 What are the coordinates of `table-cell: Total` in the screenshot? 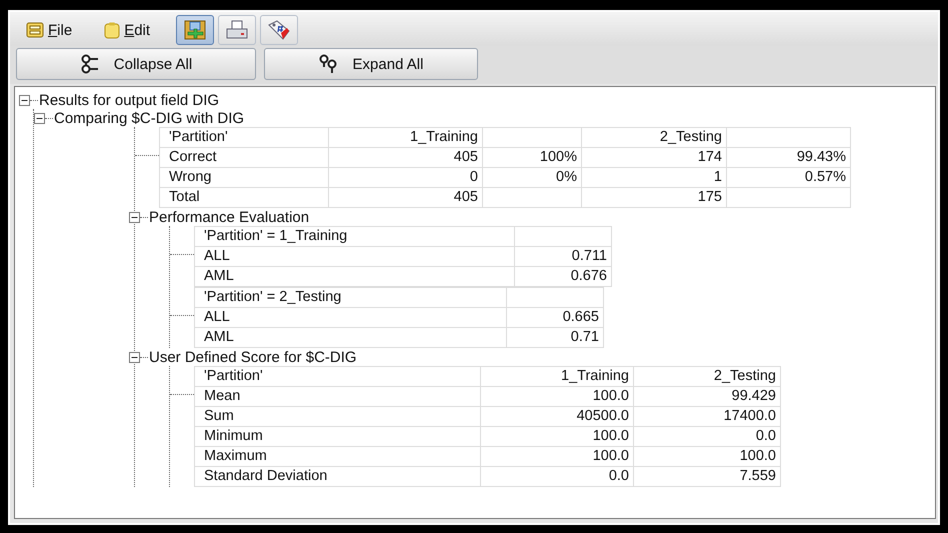 It's located at (184, 197).